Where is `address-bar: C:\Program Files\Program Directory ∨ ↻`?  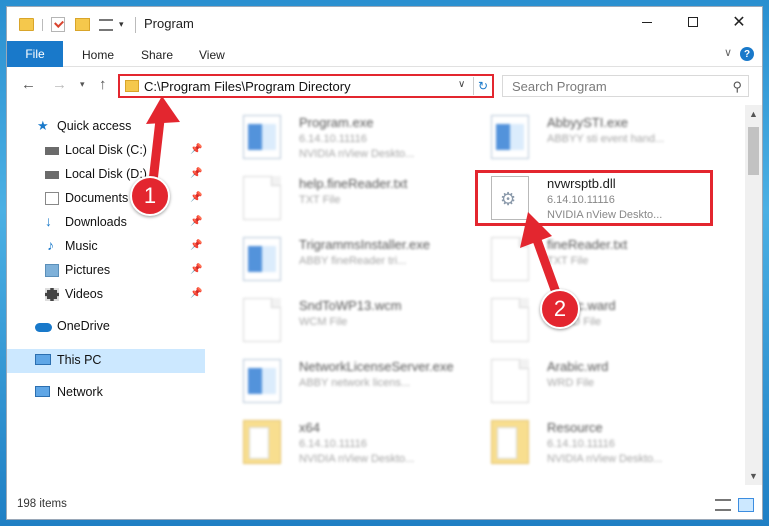 address-bar: C:\Program Files\Program Directory ∨ ↻ is located at coordinates (306, 86).